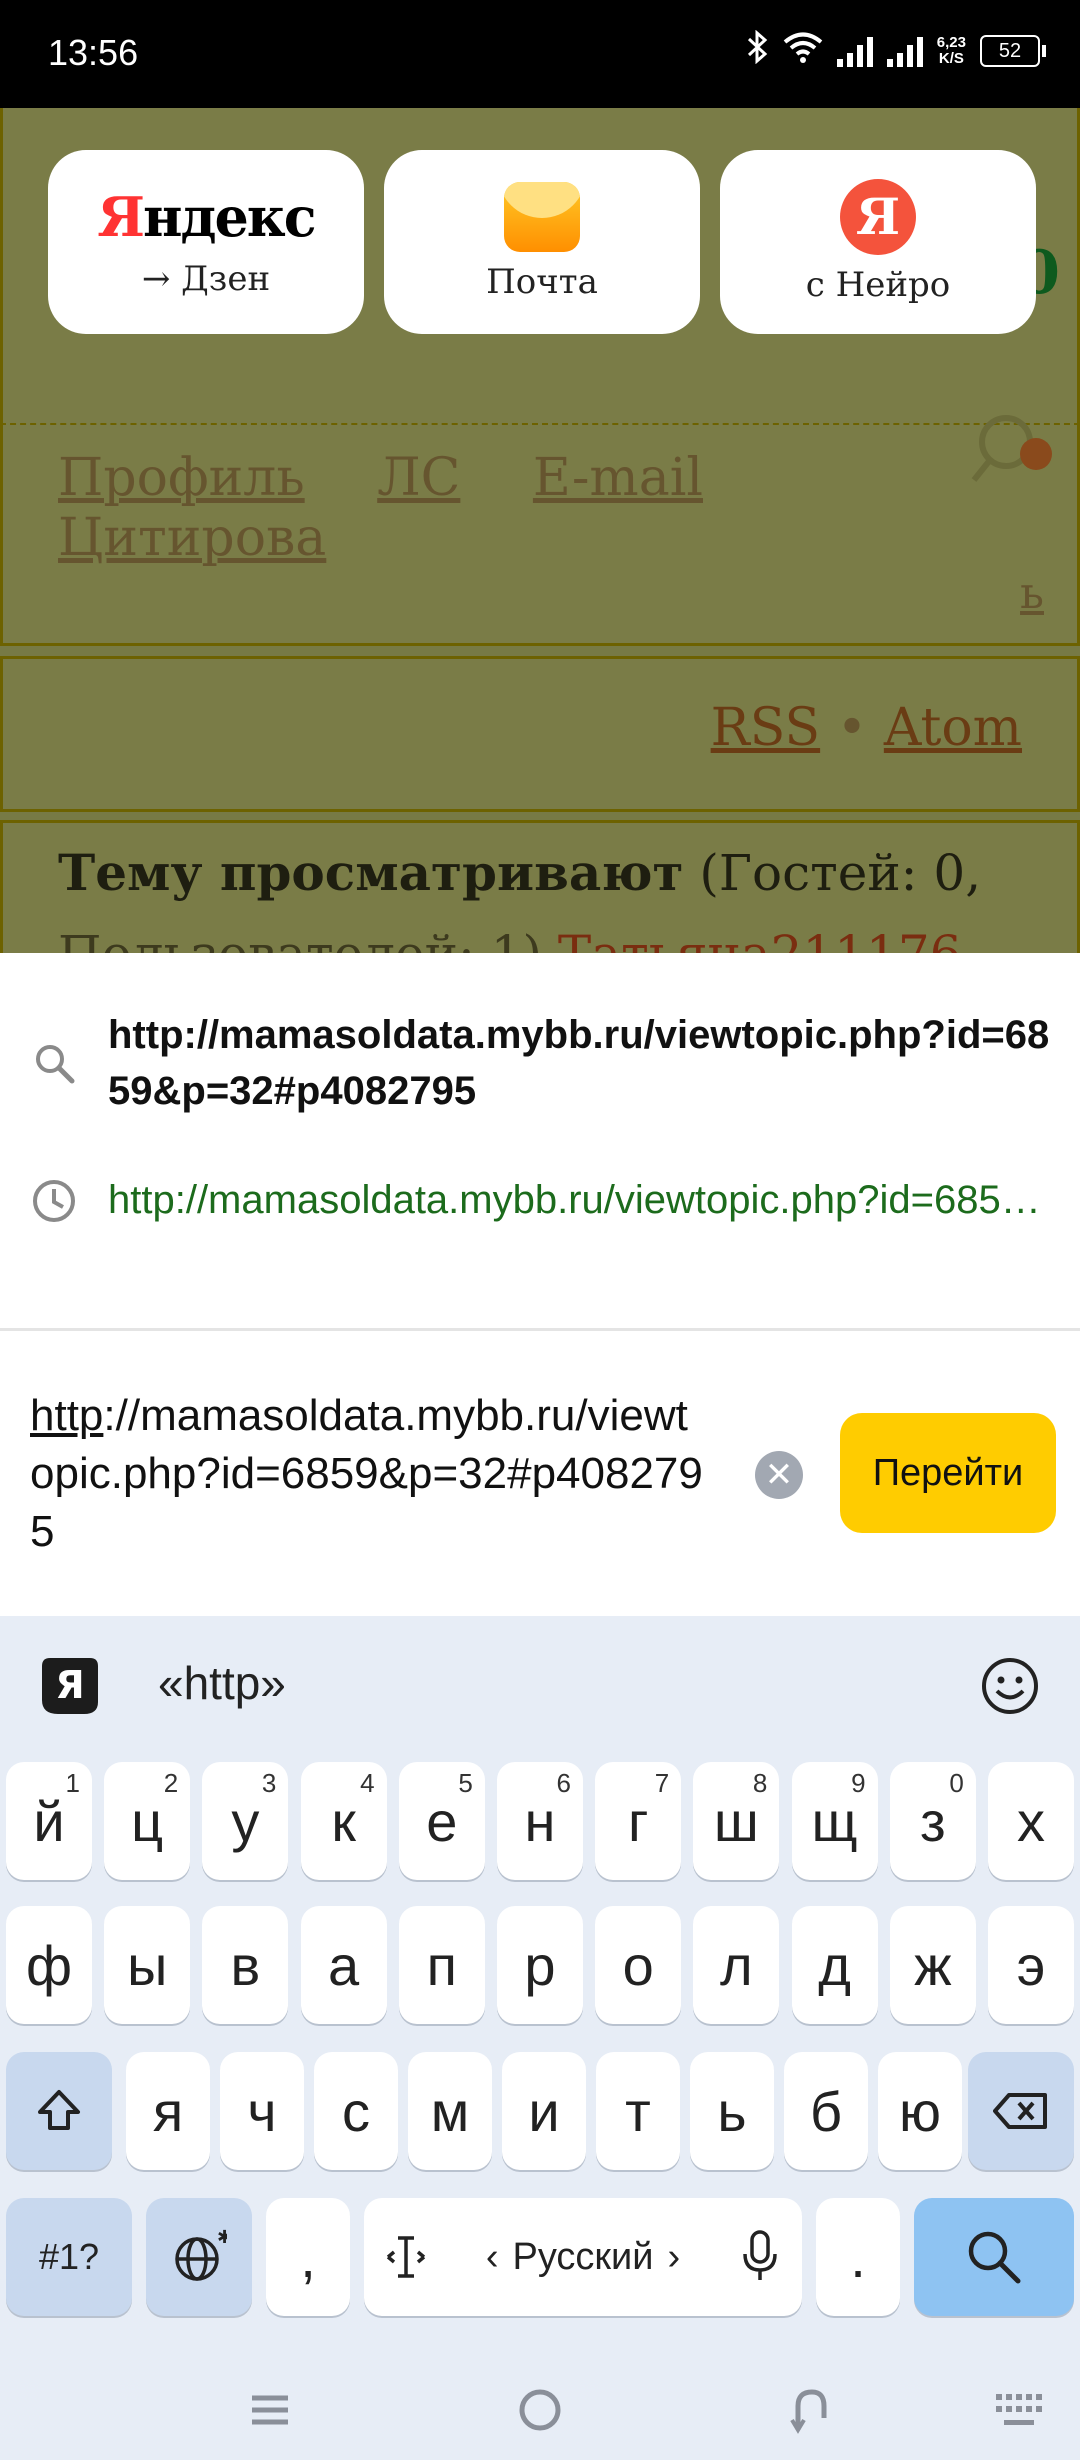 The image size is (1080, 2460). I want to click on viewer-user-link: Татьяна211176, so click(760, 939).